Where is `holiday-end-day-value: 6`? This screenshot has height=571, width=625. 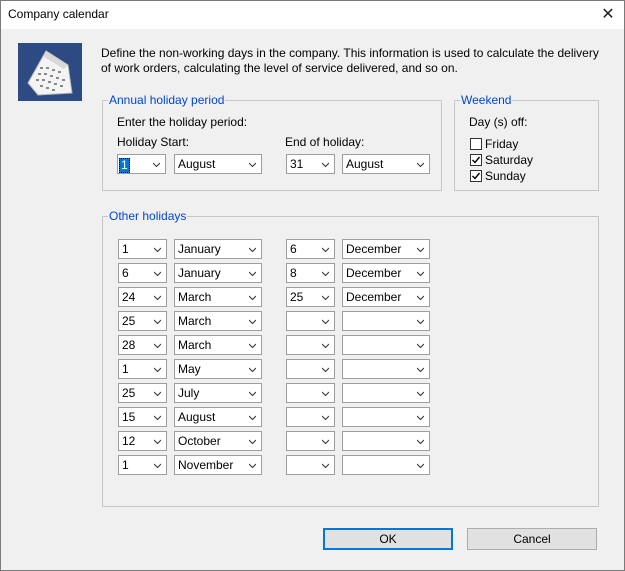
holiday-end-day-value: 6 is located at coordinates (293, 249).